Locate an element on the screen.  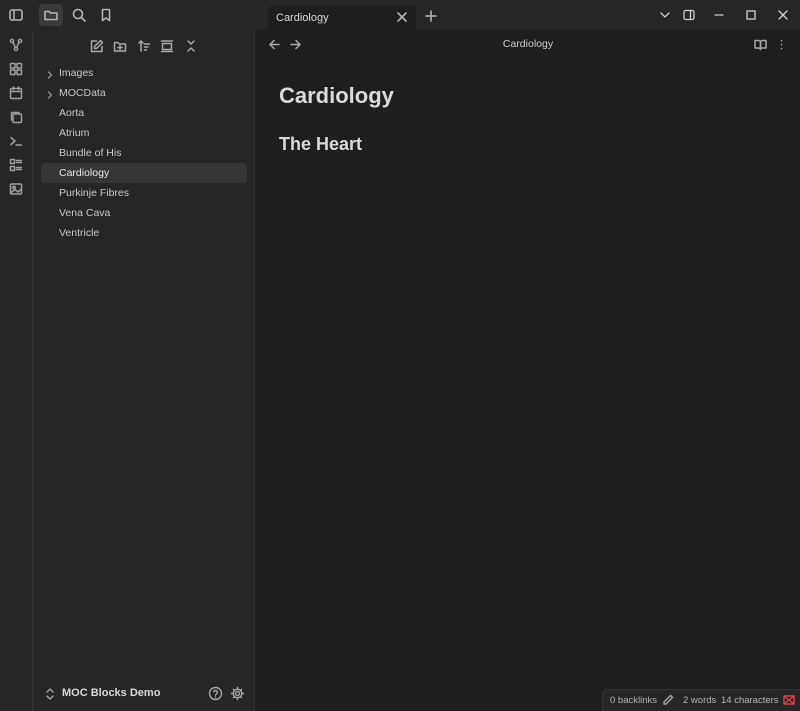
command-palette-button is located at coordinates (16, 141).